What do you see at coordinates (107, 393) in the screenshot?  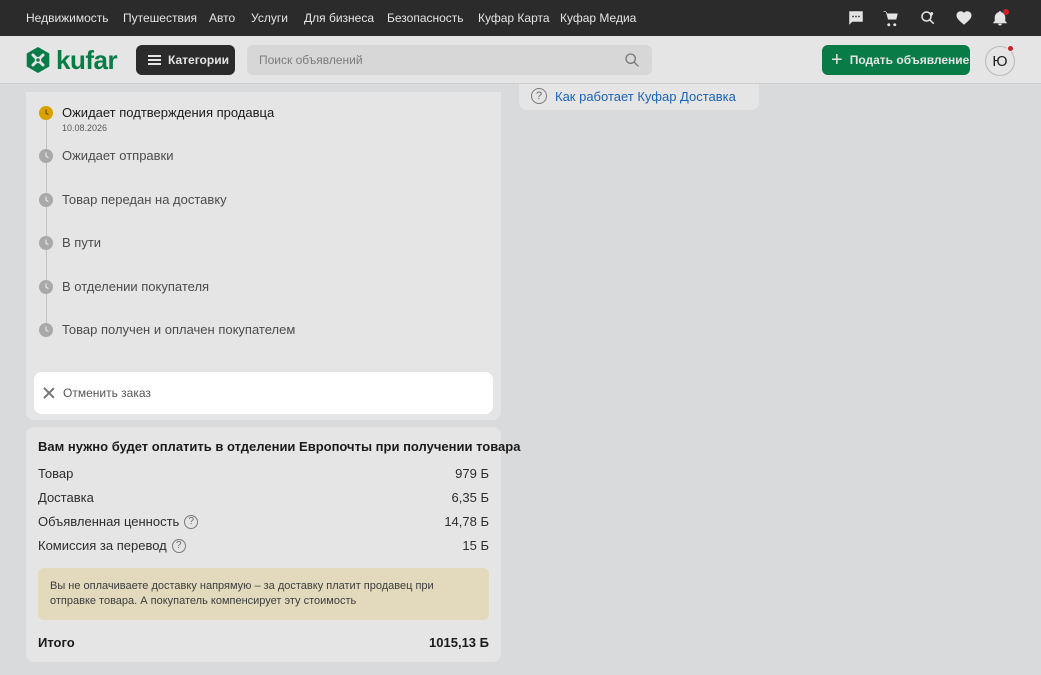 I see `cancel-order-label: Отменить заказ` at bounding box center [107, 393].